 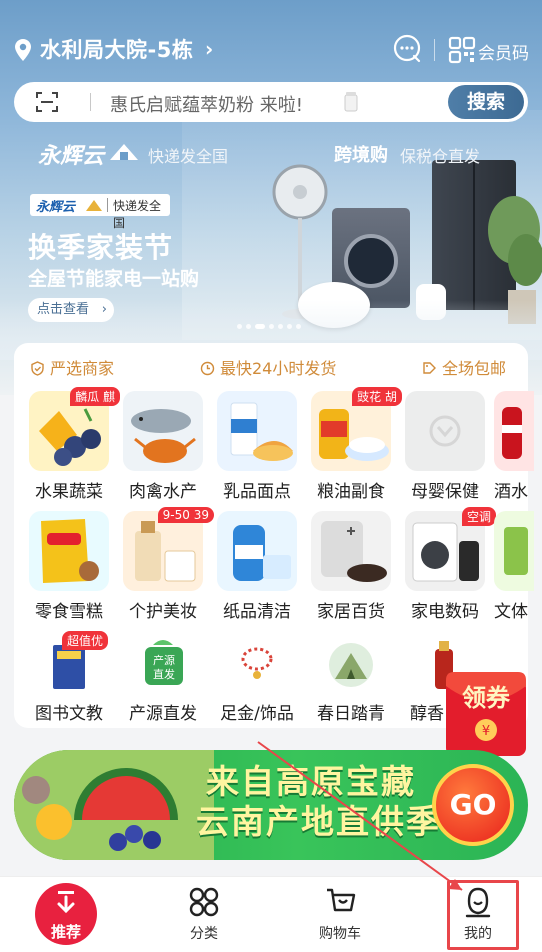 What do you see at coordinates (464, 367) in the screenshot?
I see `service-tag: 全场包邮` at bounding box center [464, 367].